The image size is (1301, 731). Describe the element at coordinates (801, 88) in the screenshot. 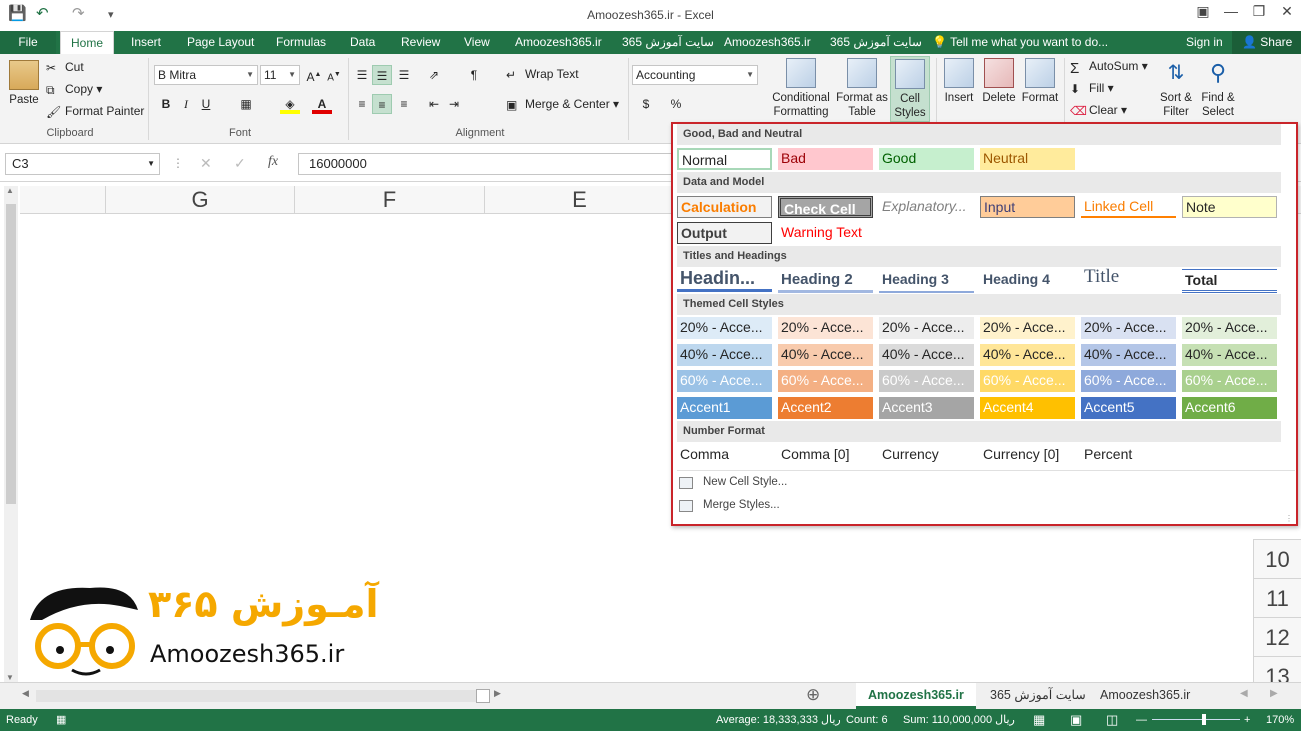

I see `conditional-formatting-button: Conditional Formatting` at that location.